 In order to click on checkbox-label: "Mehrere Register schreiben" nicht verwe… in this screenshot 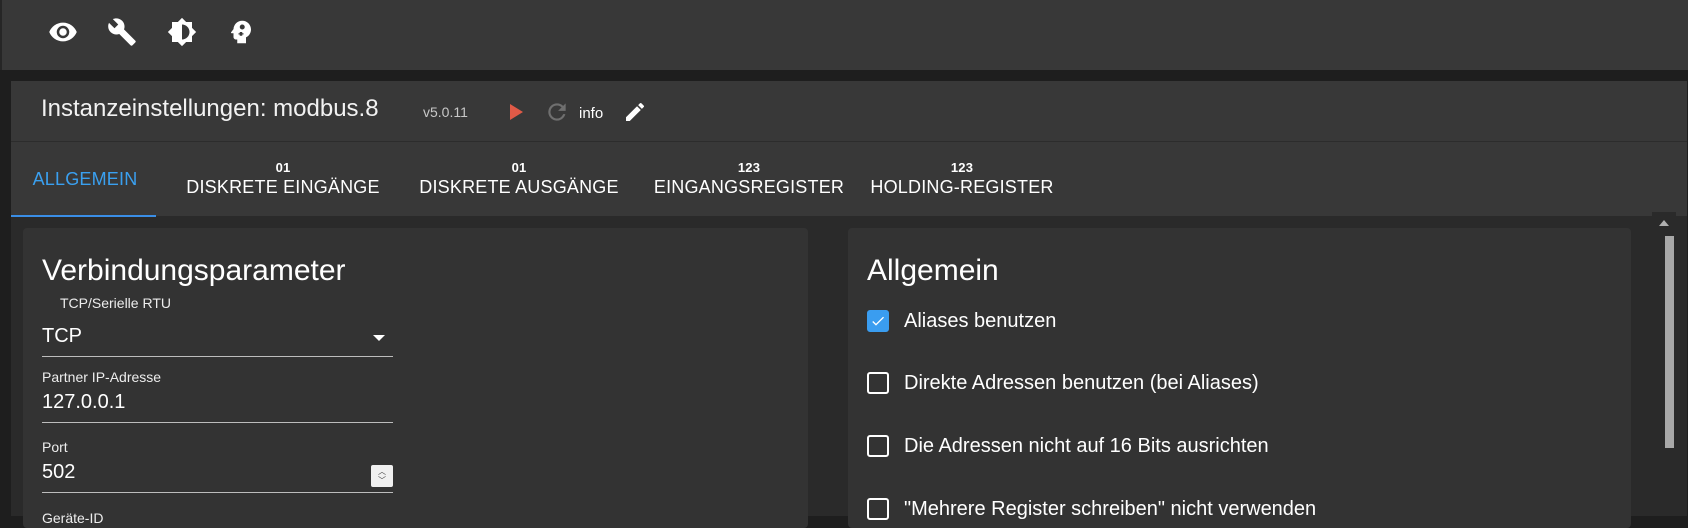, I will do `click(1110, 508)`.